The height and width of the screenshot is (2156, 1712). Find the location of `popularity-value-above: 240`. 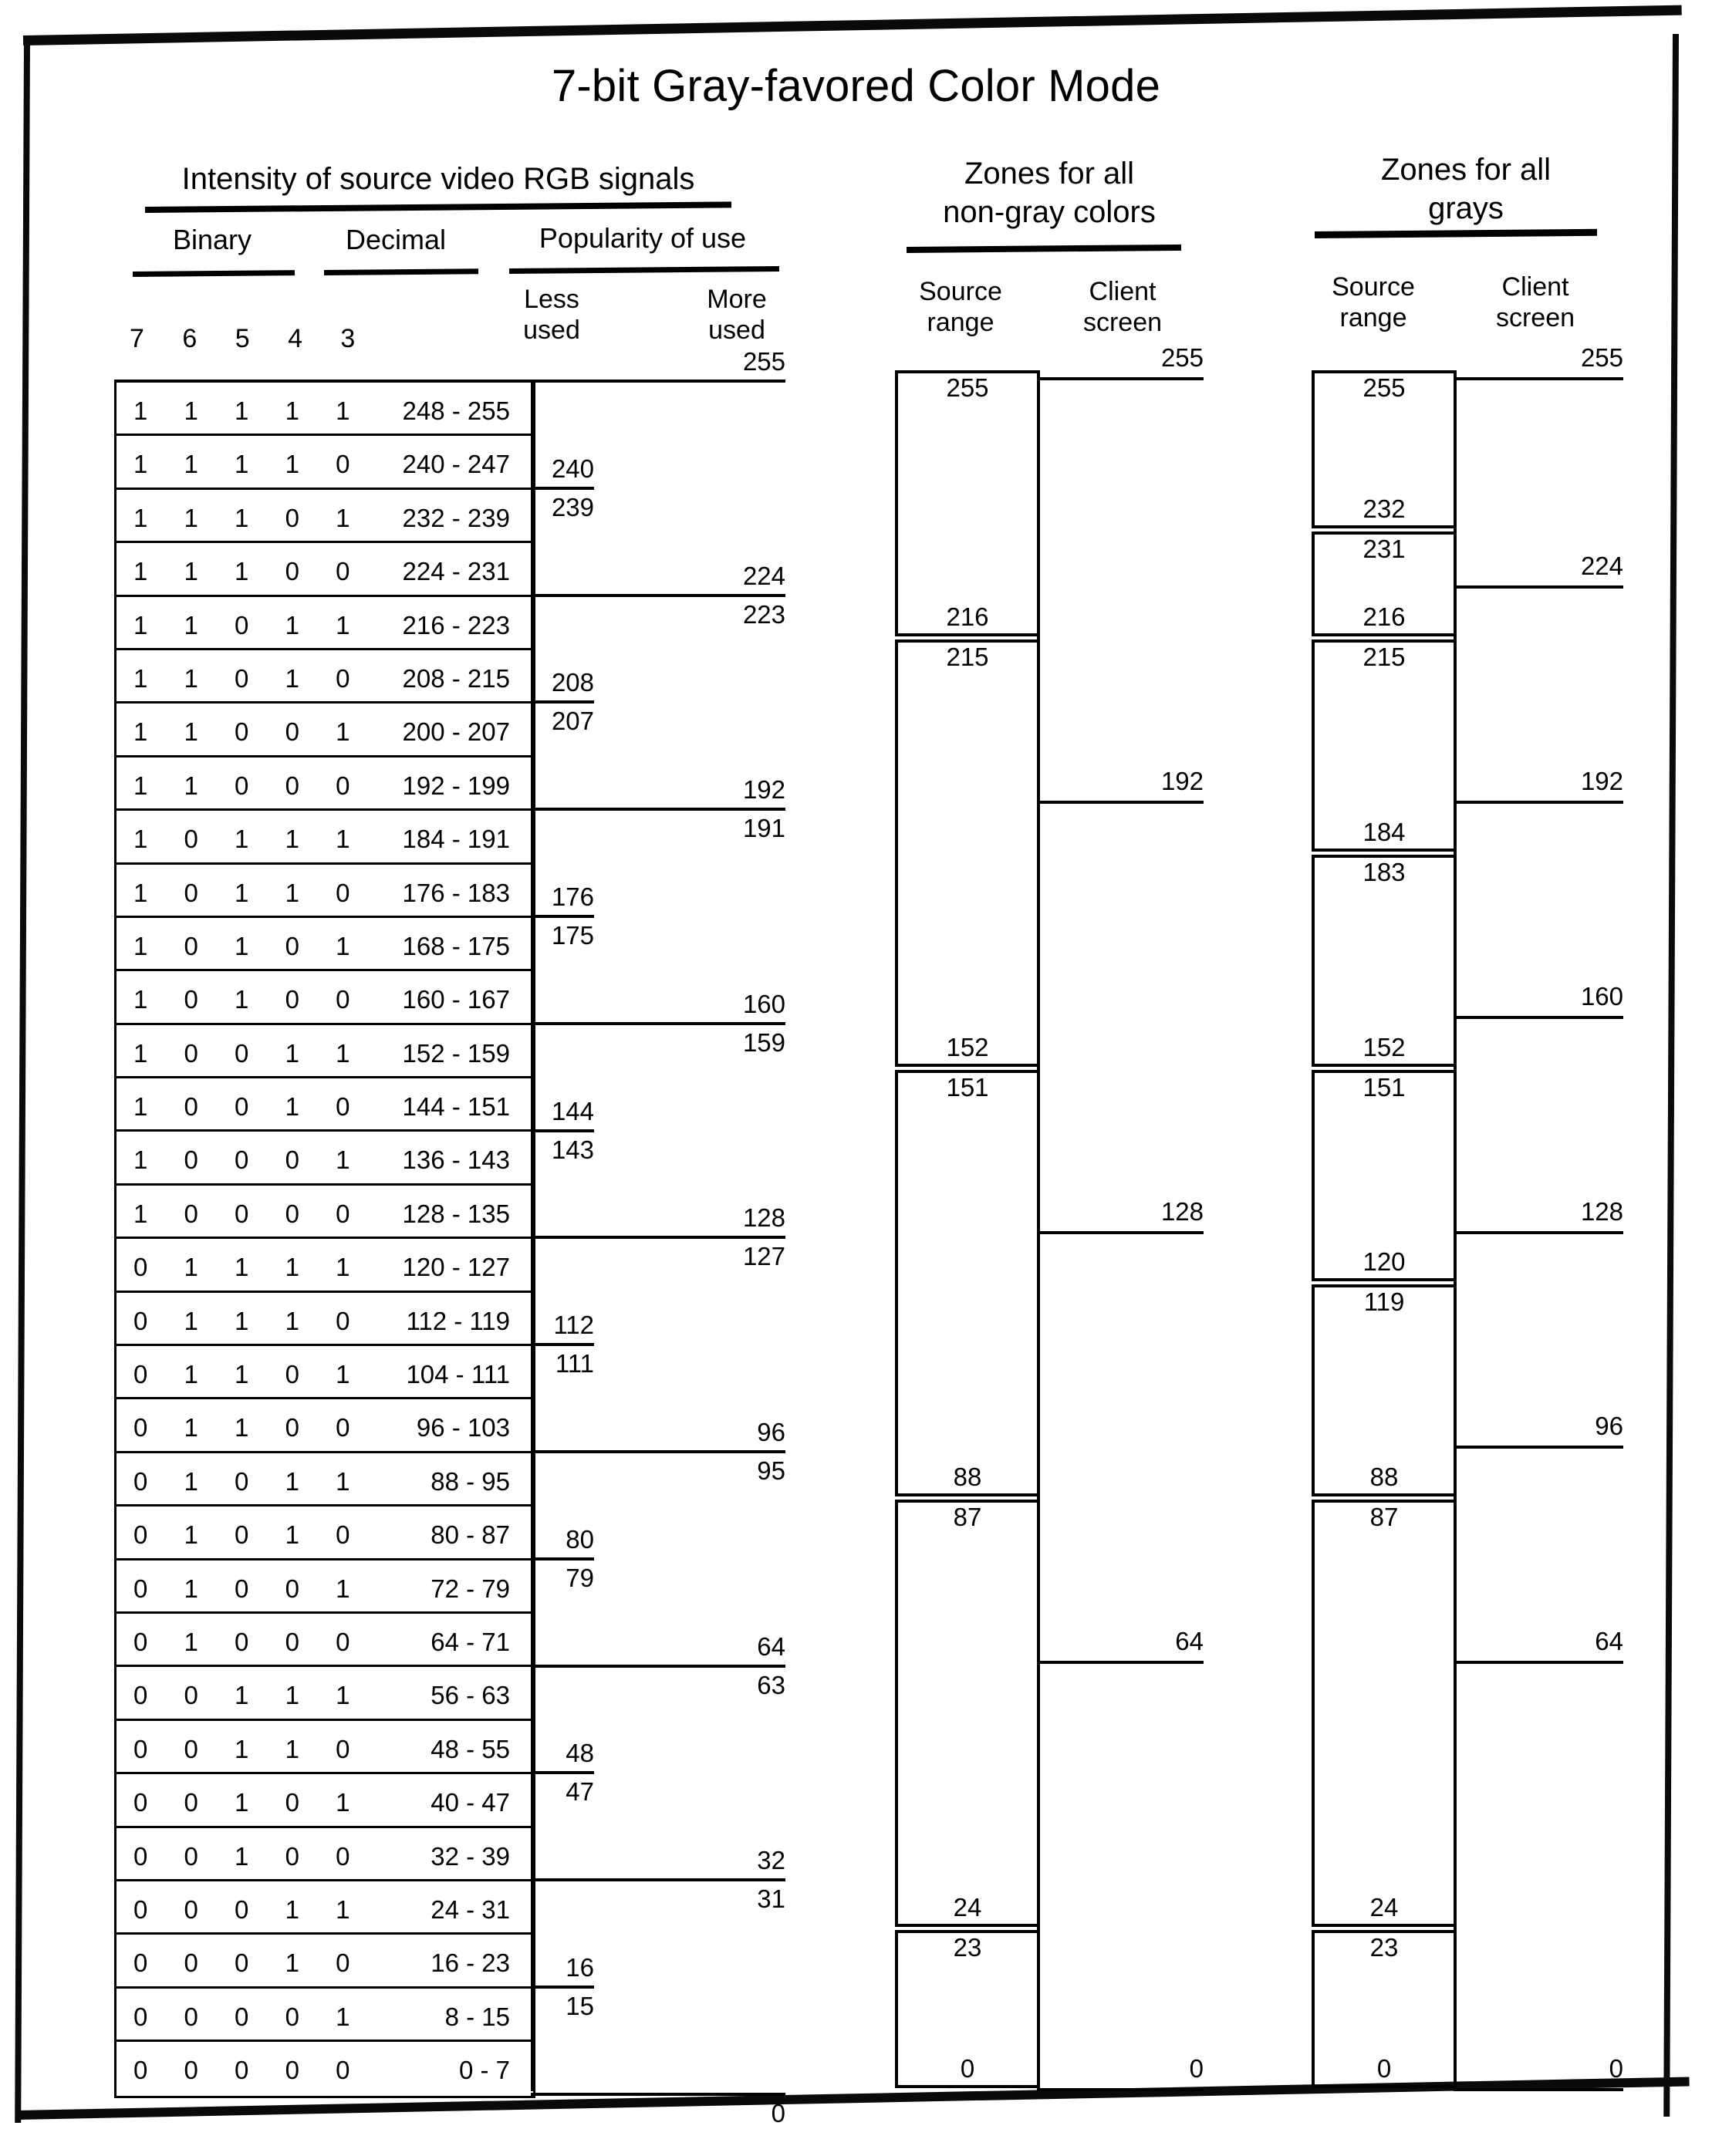

popularity-value-above: 240 is located at coordinates (572, 468).